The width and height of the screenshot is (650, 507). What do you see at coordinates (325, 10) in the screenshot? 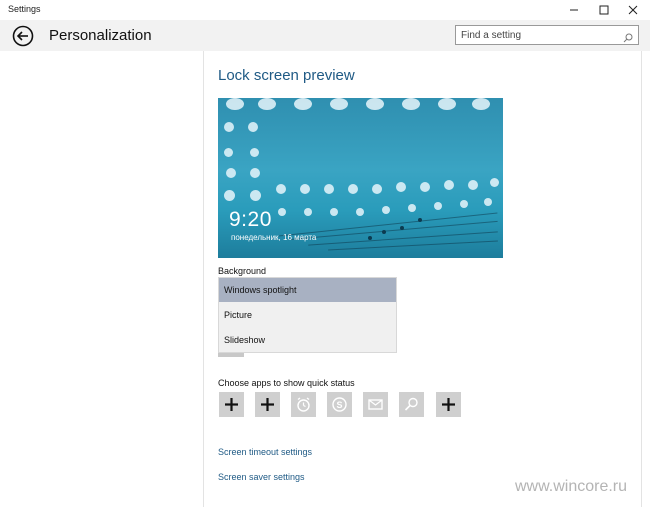
I see `title-bar: Settings` at bounding box center [325, 10].